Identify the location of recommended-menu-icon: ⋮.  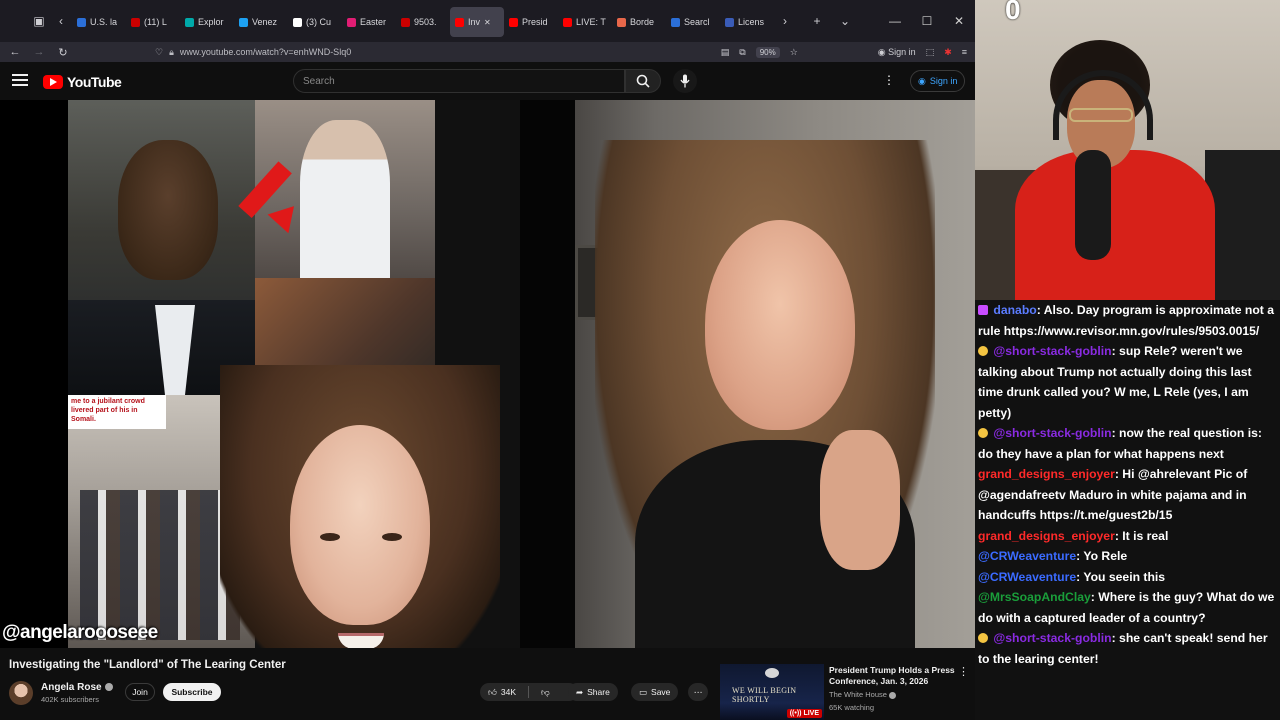
(963, 671).